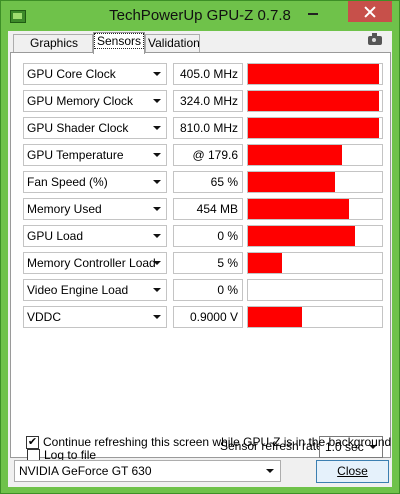 Image resolution: width=400 pixels, height=494 pixels. I want to click on sensor-label: GPU Shader Clock, so click(78, 128).